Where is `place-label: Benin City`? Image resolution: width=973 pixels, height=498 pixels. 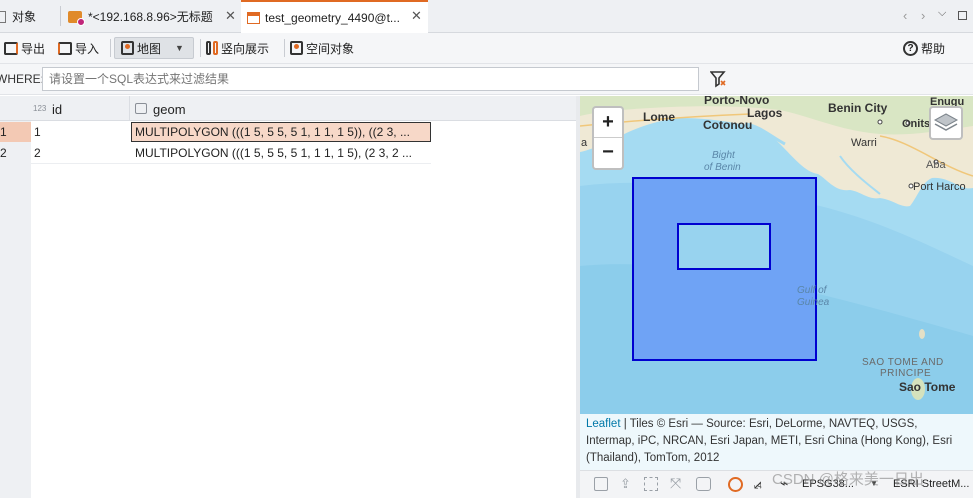 place-label: Benin City is located at coordinates (858, 108).